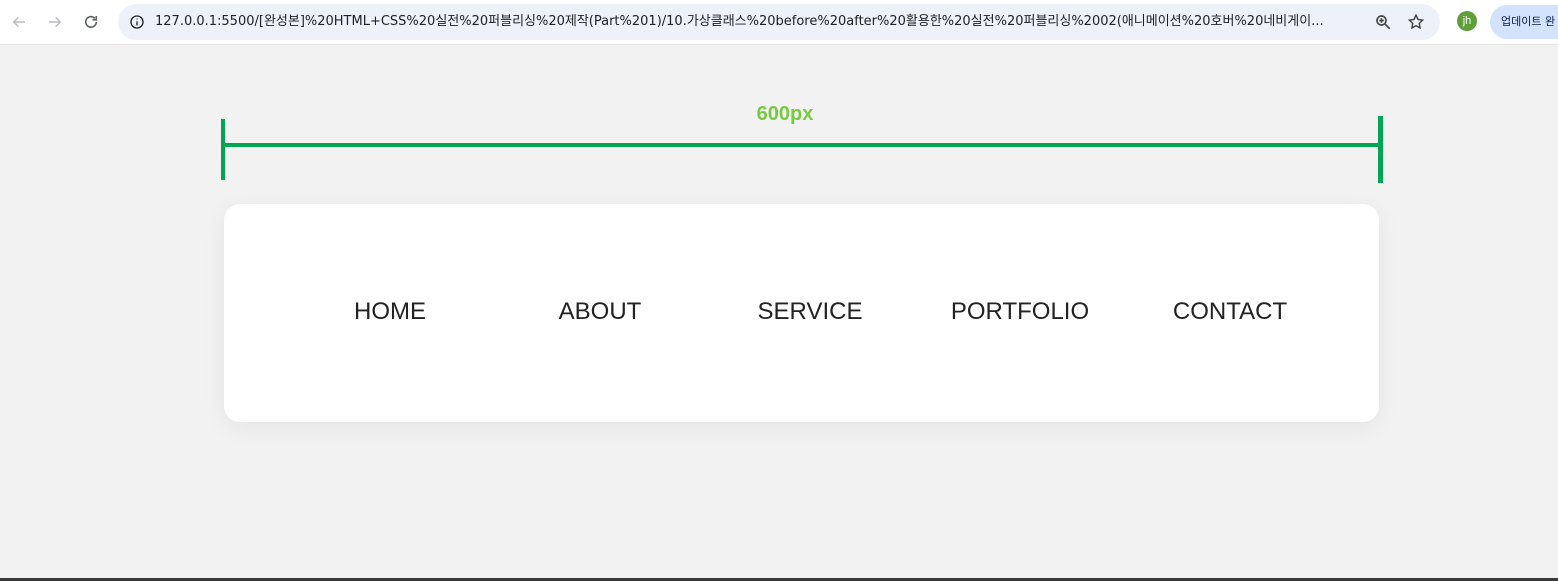 The image size is (1558, 581). I want to click on arrow-left-icon, so click(18, 22).